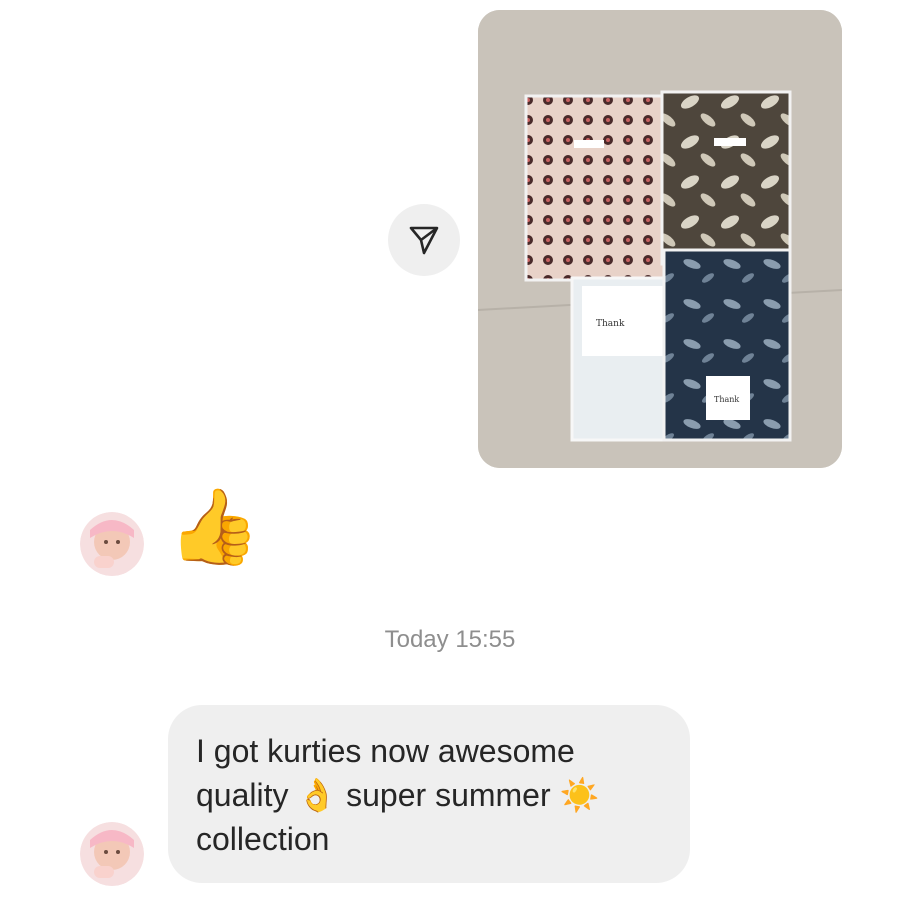  I want to click on sun-emoji: ☀️, so click(579, 795).